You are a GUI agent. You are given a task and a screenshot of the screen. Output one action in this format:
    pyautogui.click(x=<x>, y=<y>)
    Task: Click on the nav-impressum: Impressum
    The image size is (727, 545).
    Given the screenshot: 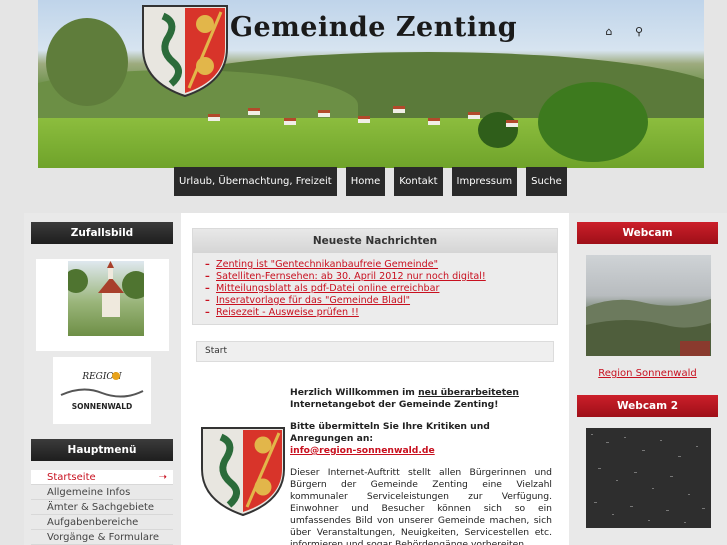 What is the action you would take?
    pyautogui.click(x=484, y=181)
    